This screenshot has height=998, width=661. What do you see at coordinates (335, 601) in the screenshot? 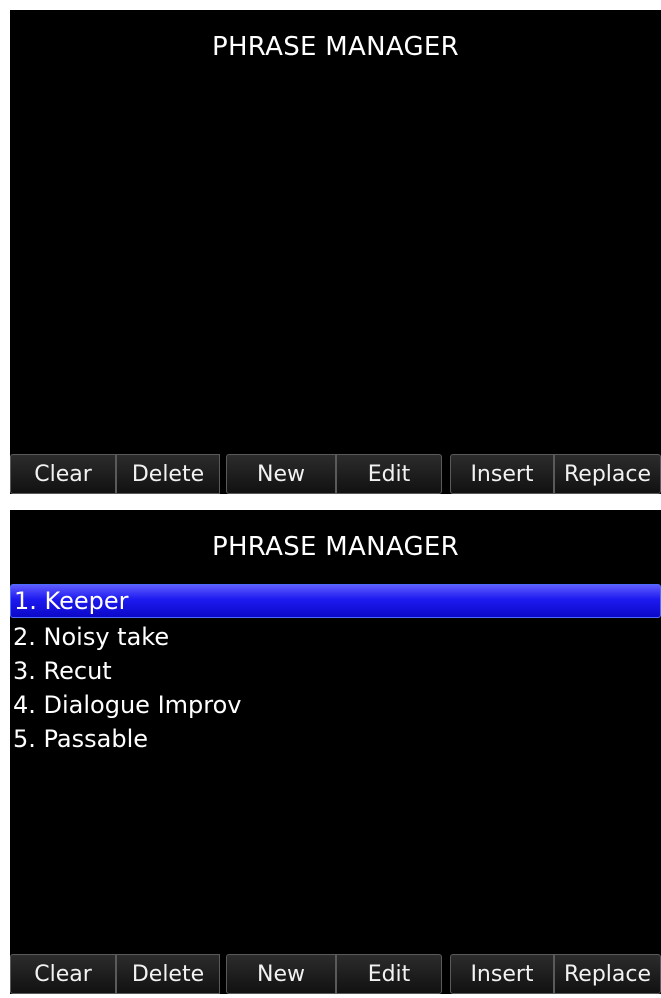
I see `phrase-item-selected: 1. Keeper` at bounding box center [335, 601].